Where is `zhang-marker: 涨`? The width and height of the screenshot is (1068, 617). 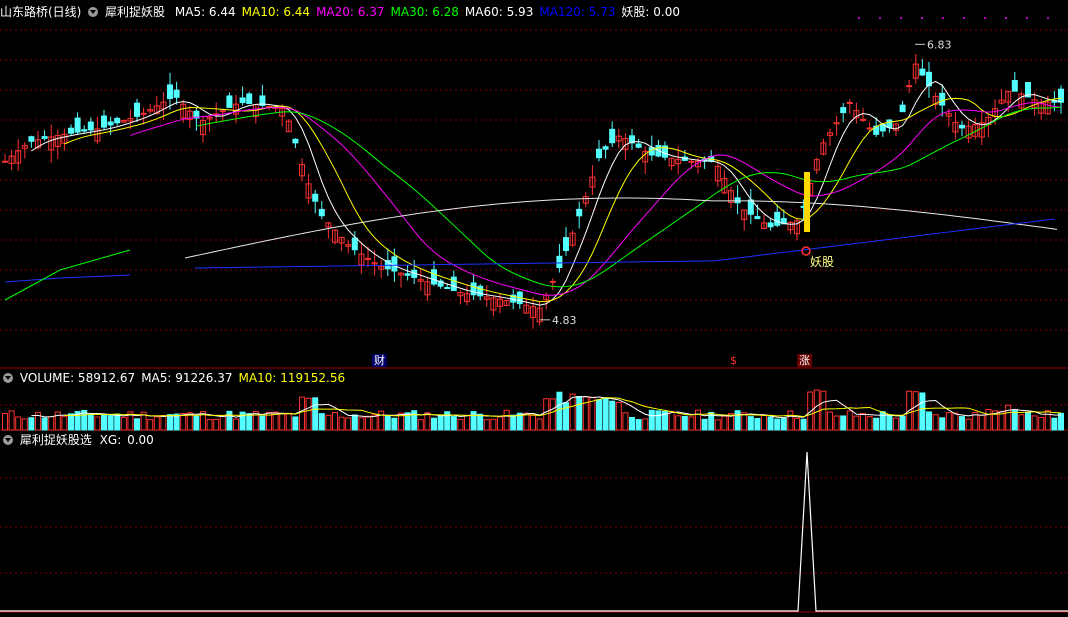 zhang-marker: 涨 is located at coordinates (804, 360).